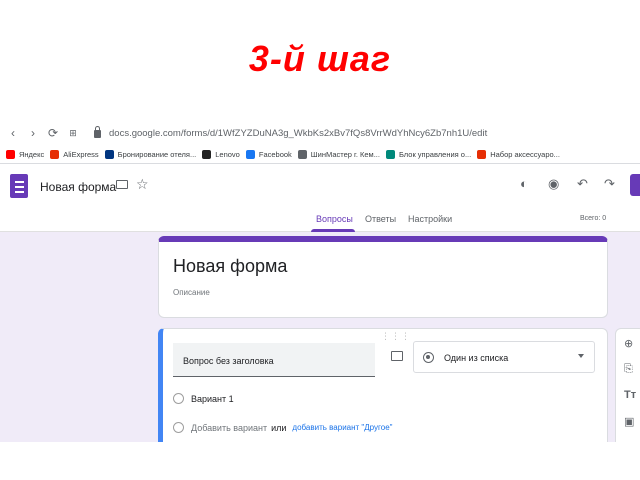  What do you see at coordinates (78, 187) in the screenshot?
I see `form-name: Новая форма` at bounding box center [78, 187].